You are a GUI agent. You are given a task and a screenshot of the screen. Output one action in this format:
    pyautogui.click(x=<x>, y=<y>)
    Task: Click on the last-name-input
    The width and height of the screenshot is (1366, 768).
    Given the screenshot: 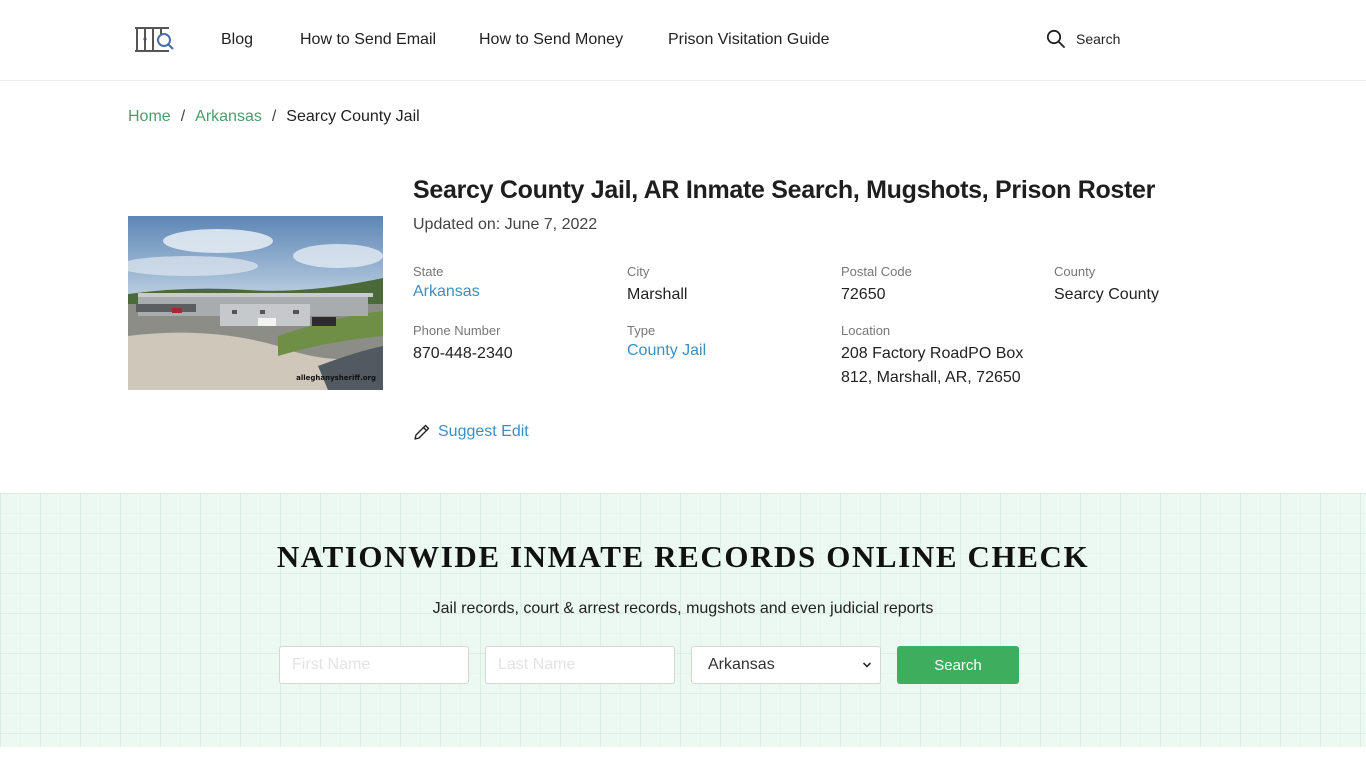 What is the action you would take?
    pyautogui.click(x=580, y=665)
    